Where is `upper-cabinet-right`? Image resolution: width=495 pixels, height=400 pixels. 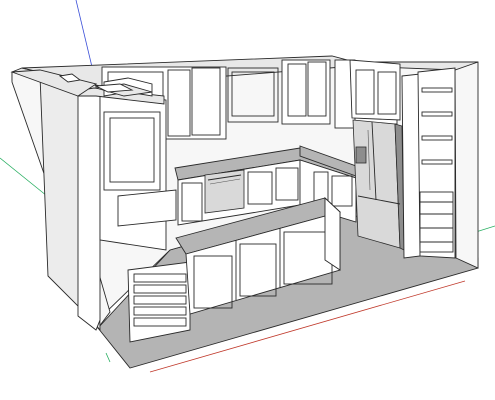
upper-cabinet-right is located at coordinates (375, 90).